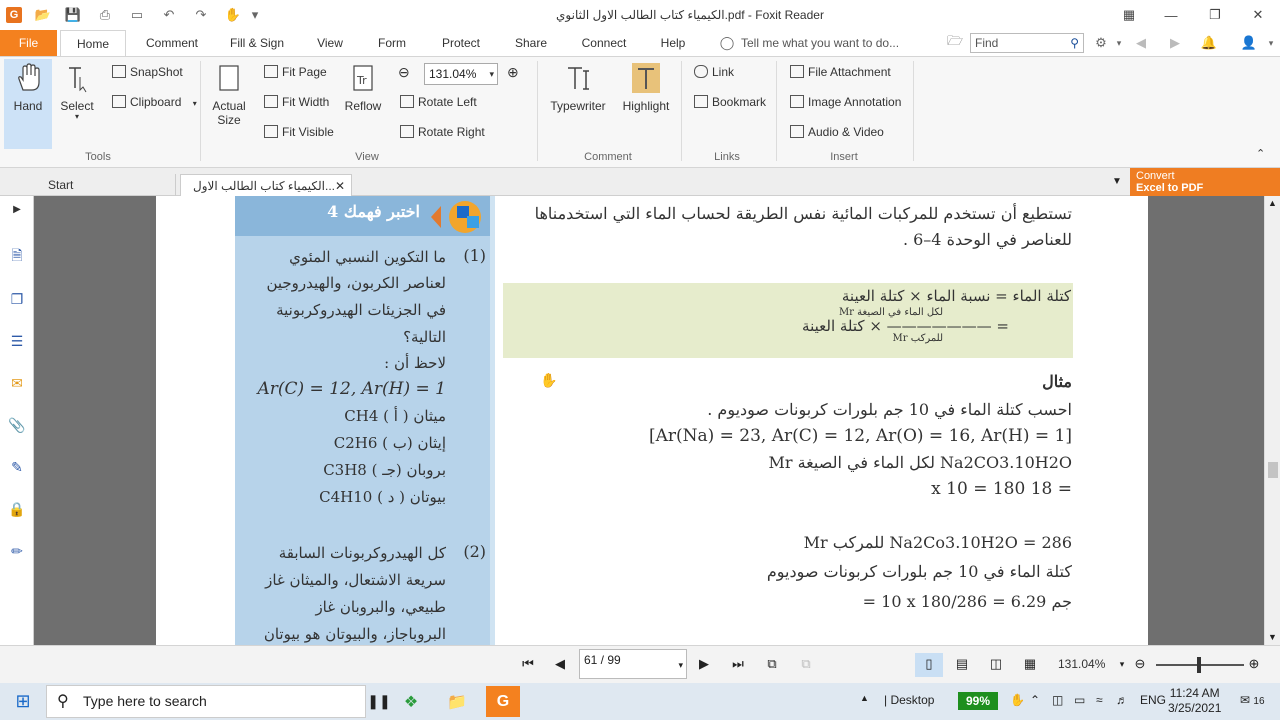 The height and width of the screenshot is (720, 1280). I want to click on tray-icon: ✋, so click(1017, 700).